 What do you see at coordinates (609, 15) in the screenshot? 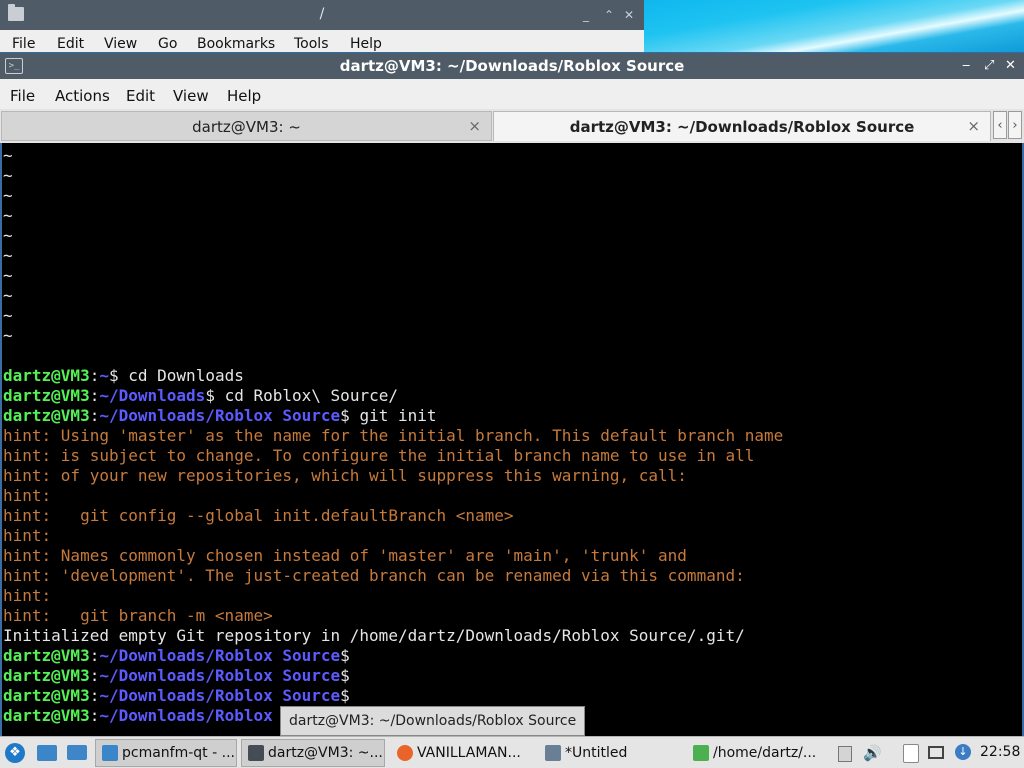
I see `maximize-button: ⌃` at bounding box center [609, 15].